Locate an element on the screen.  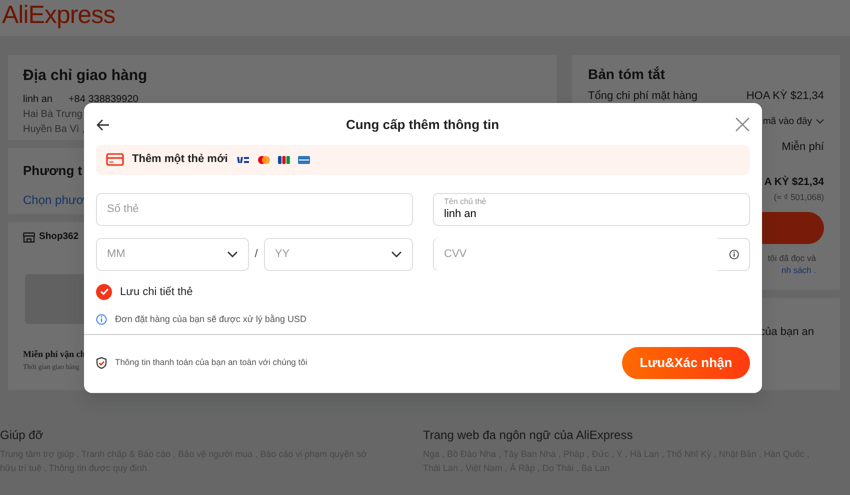
cvv-field: CVV is located at coordinates (591, 254).